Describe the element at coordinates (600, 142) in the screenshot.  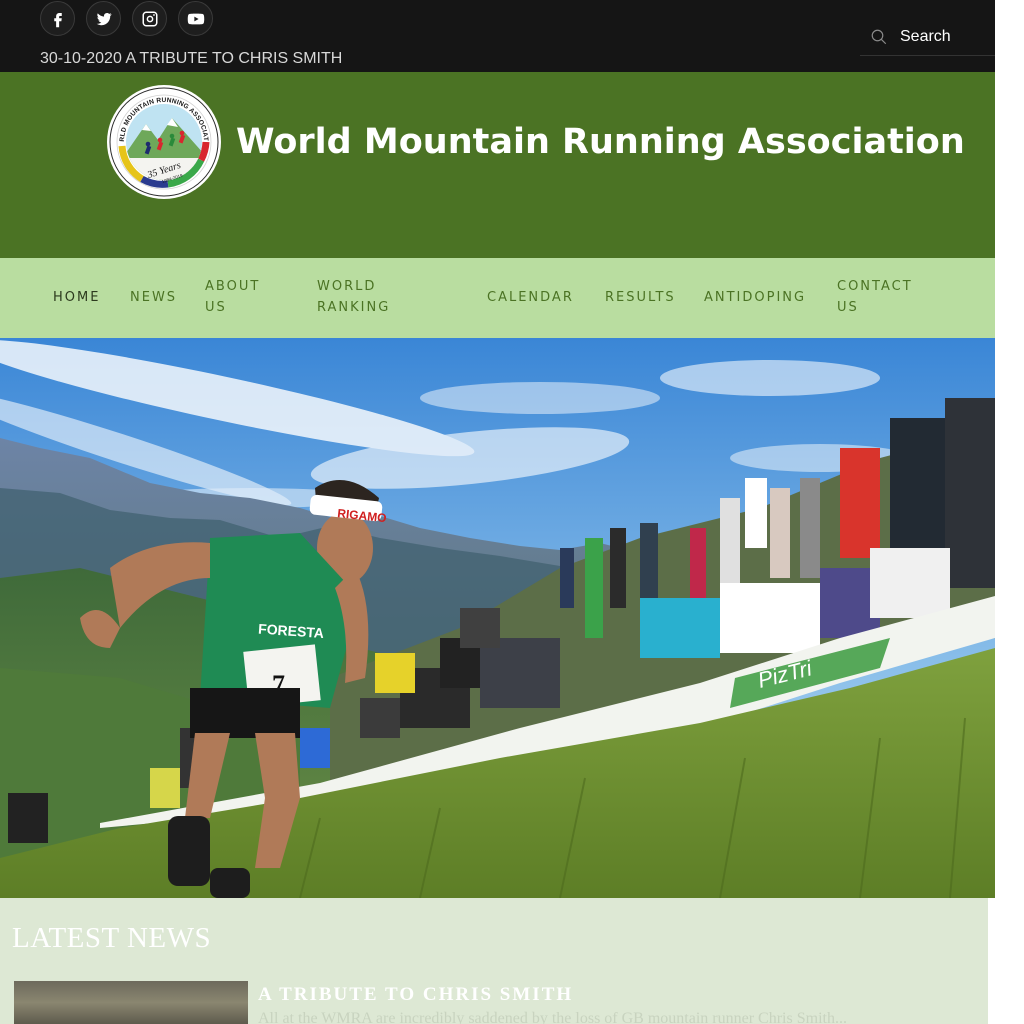
I see `site-title: World Mountain Running Association` at that location.